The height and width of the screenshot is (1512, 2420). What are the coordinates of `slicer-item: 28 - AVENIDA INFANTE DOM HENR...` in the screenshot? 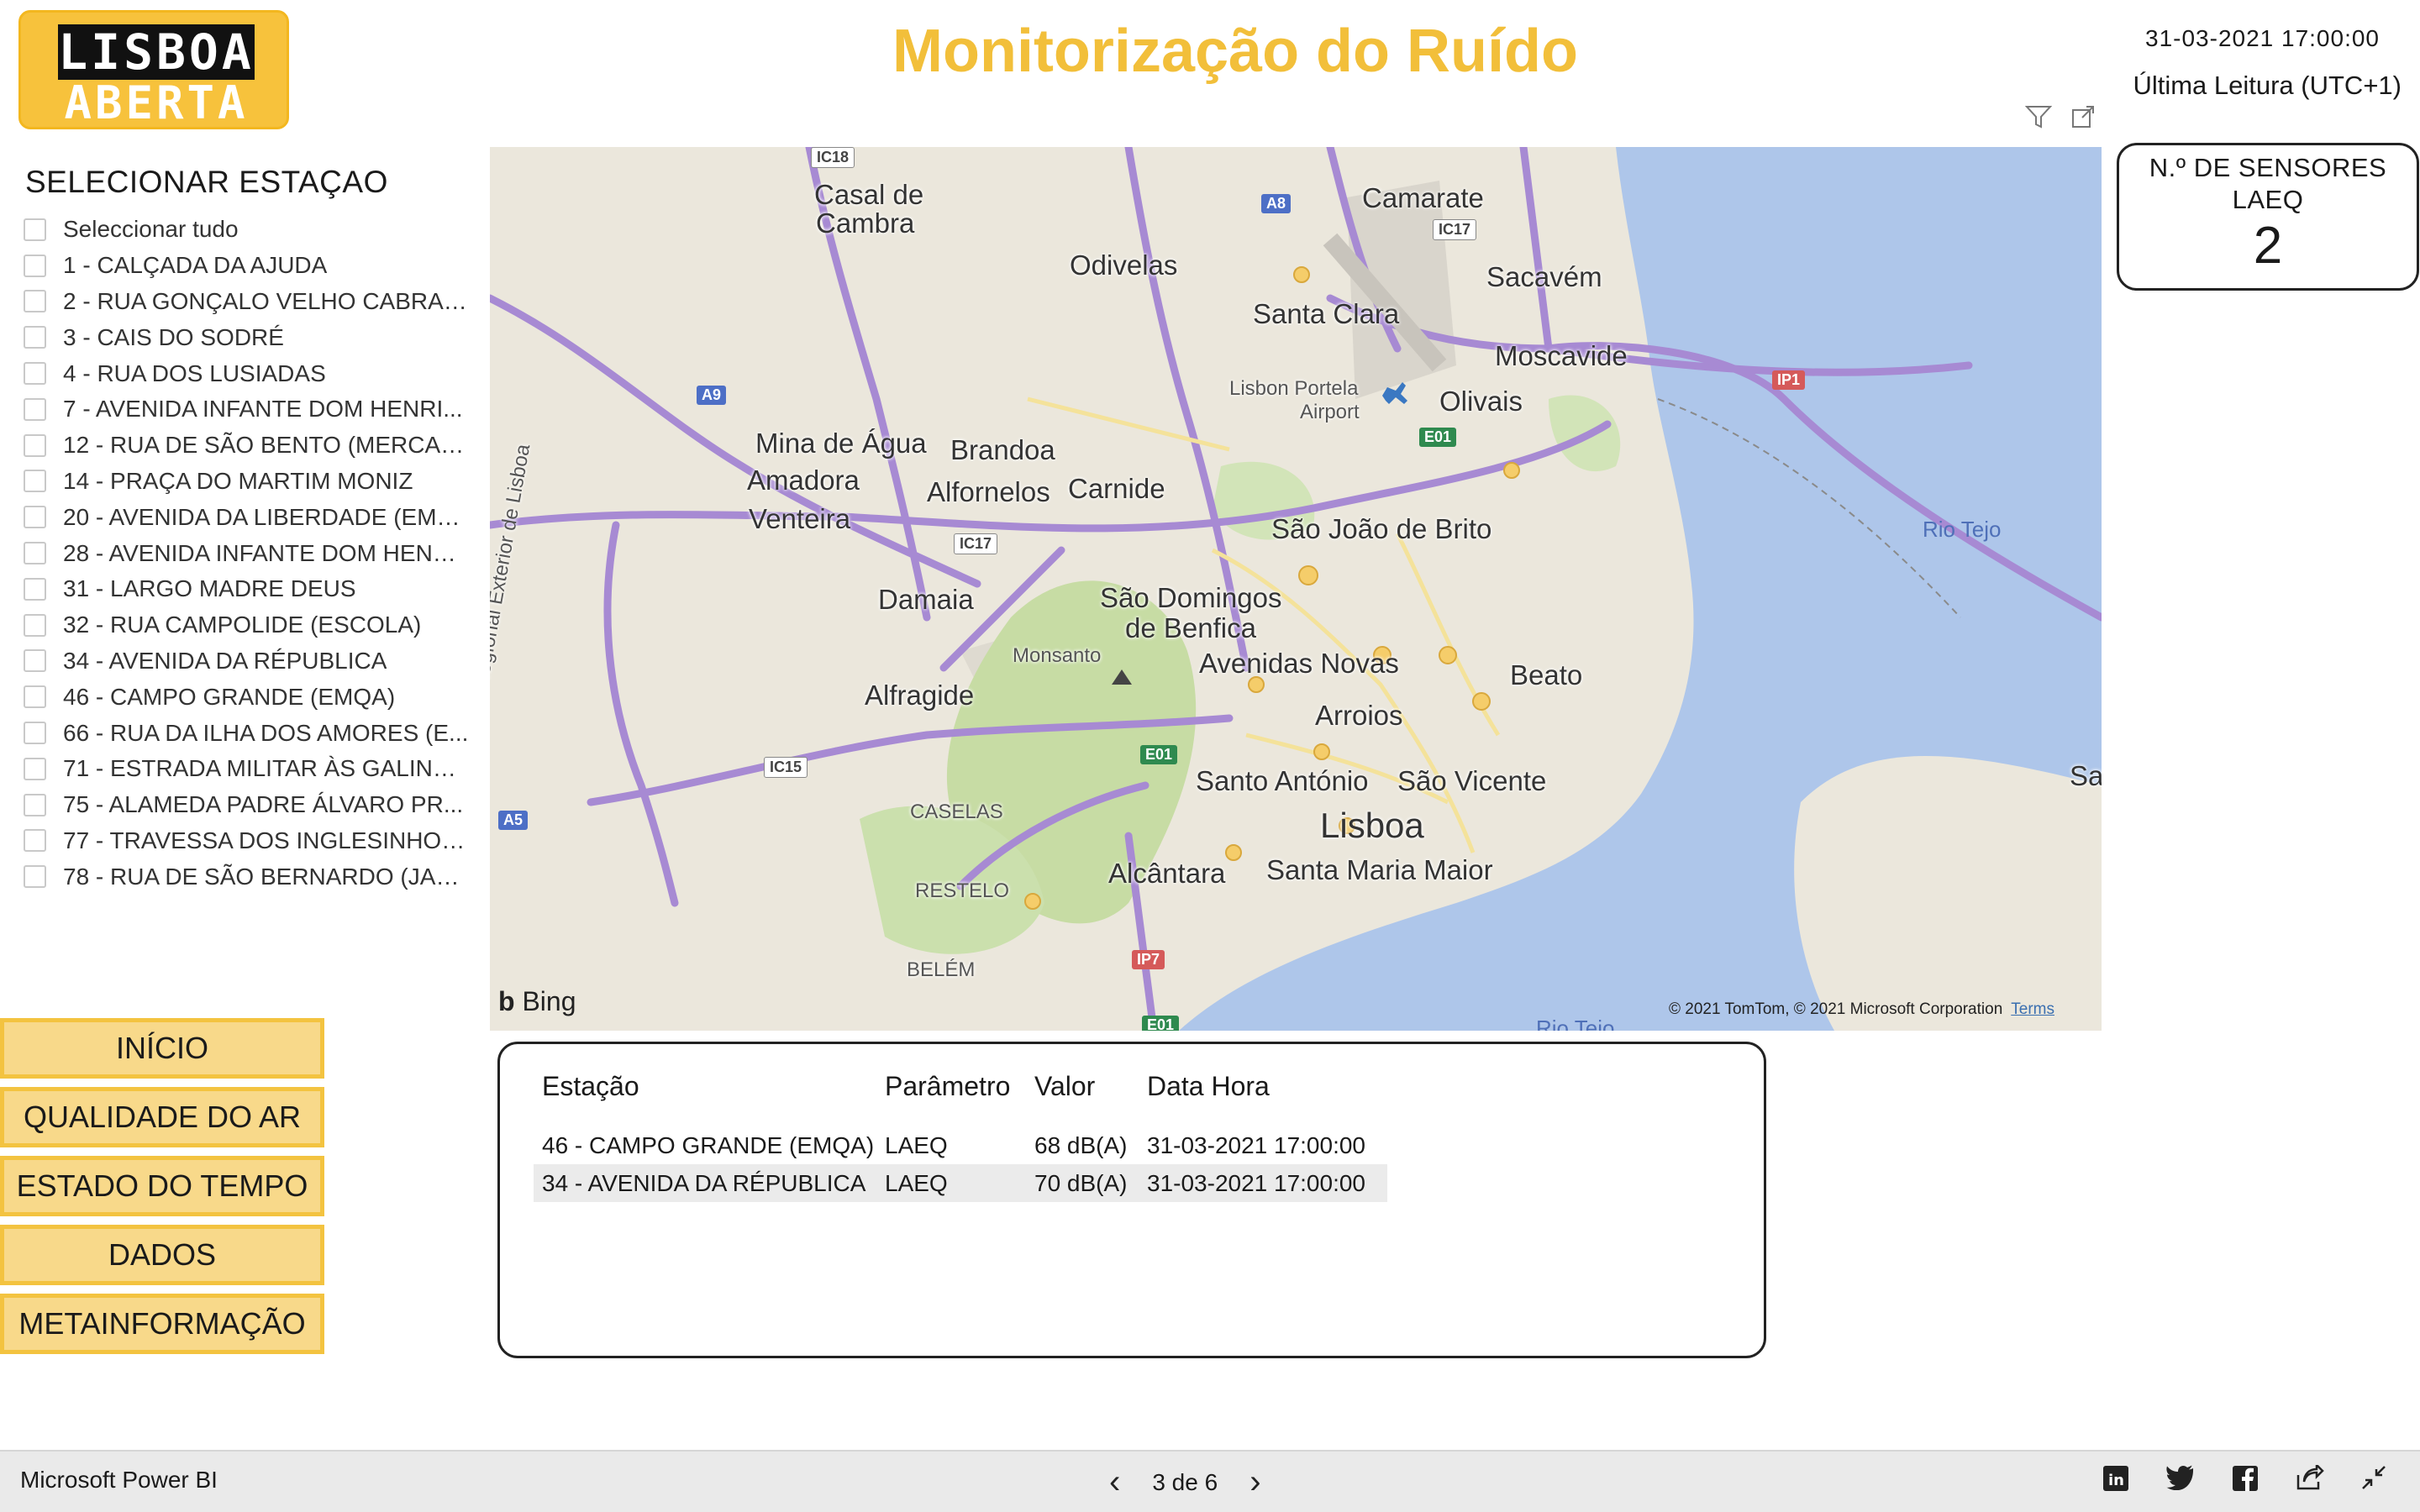 It's located at (247, 553).